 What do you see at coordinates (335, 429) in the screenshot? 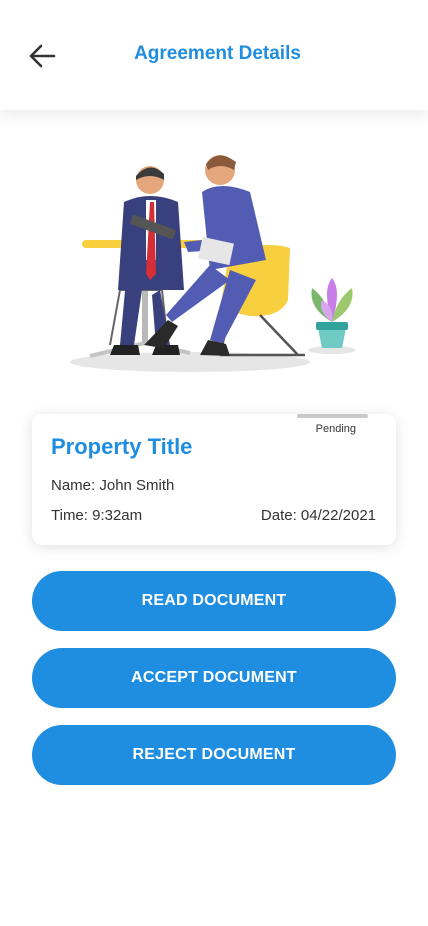
I see `status-badge: Pending` at bounding box center [335, 429].